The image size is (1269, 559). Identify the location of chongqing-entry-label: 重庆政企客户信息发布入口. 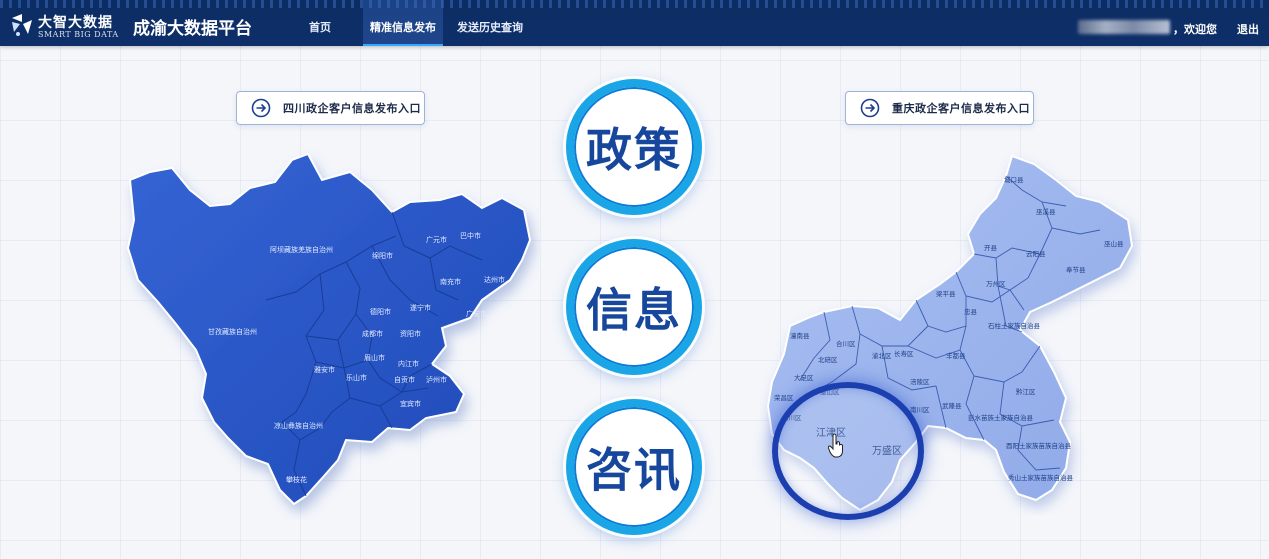
(961, 108).